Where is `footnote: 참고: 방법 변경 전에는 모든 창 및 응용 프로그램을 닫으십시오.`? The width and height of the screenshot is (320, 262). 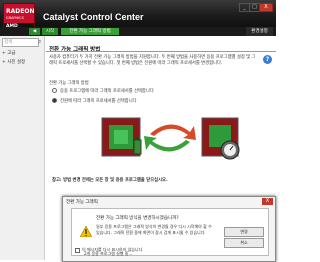
footnote: 참고: 방법 변경 전에는 모든 창 및 응용 프로그램을 닫으십시오. is located at coordinates (110, 180).